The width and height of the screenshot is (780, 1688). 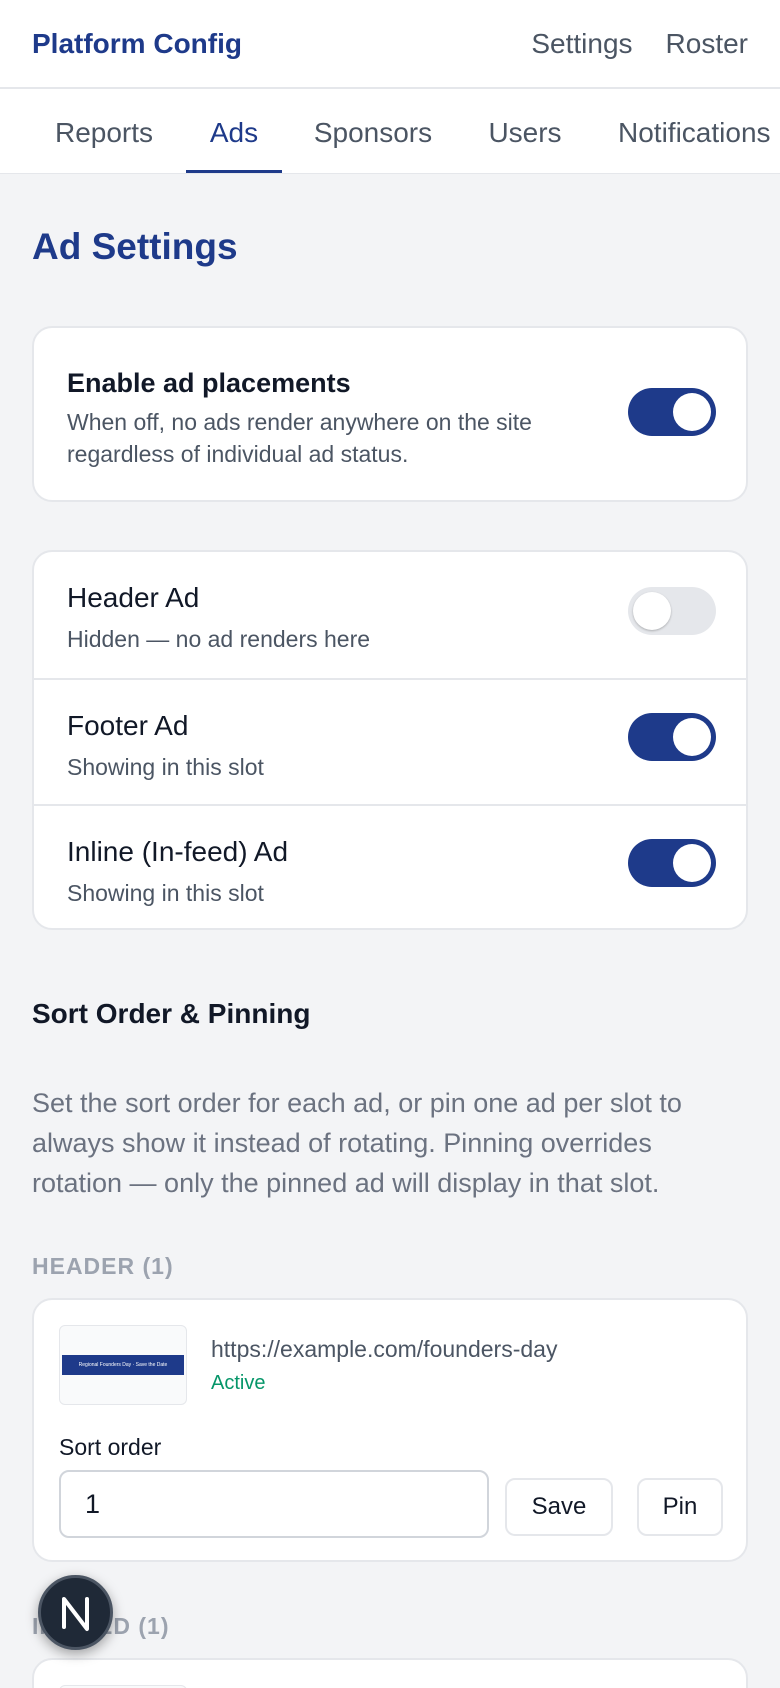 I want to click on header-ad-toggle, so click(x=672, y=611).